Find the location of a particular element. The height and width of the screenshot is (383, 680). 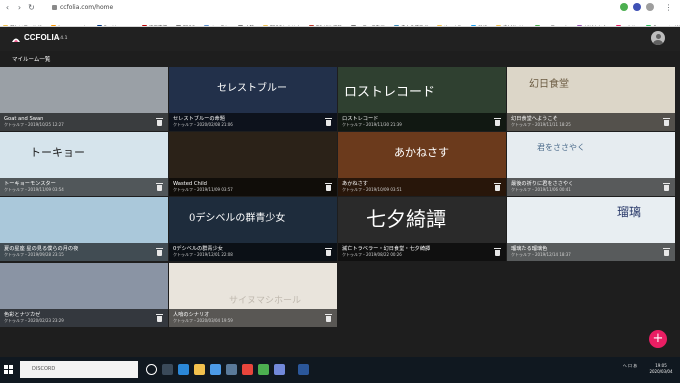

mail-icon is located at coordinates (231, 369).